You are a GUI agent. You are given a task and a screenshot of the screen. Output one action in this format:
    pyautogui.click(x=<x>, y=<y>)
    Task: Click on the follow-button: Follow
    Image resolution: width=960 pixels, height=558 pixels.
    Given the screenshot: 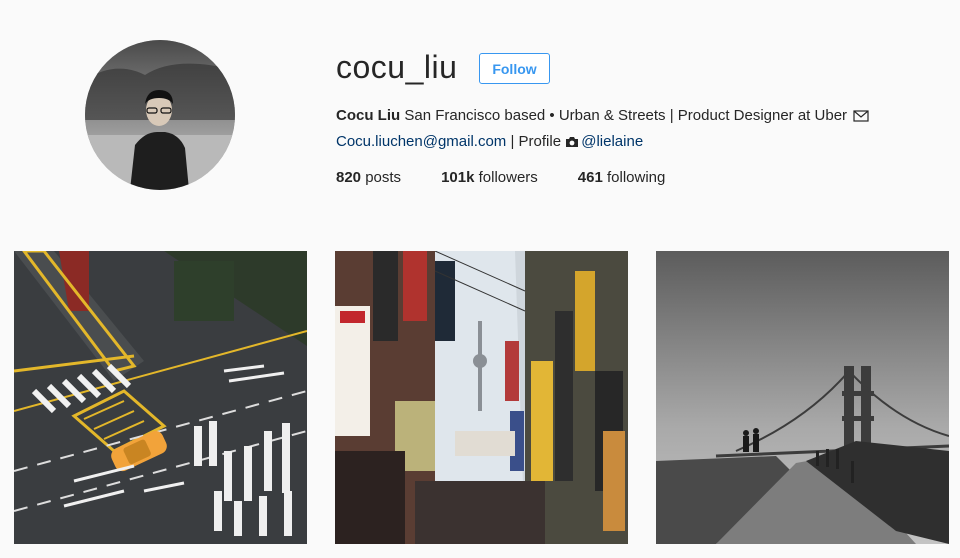 What is the action you would take?
    pyautogui.click(x=514, y=68)
    